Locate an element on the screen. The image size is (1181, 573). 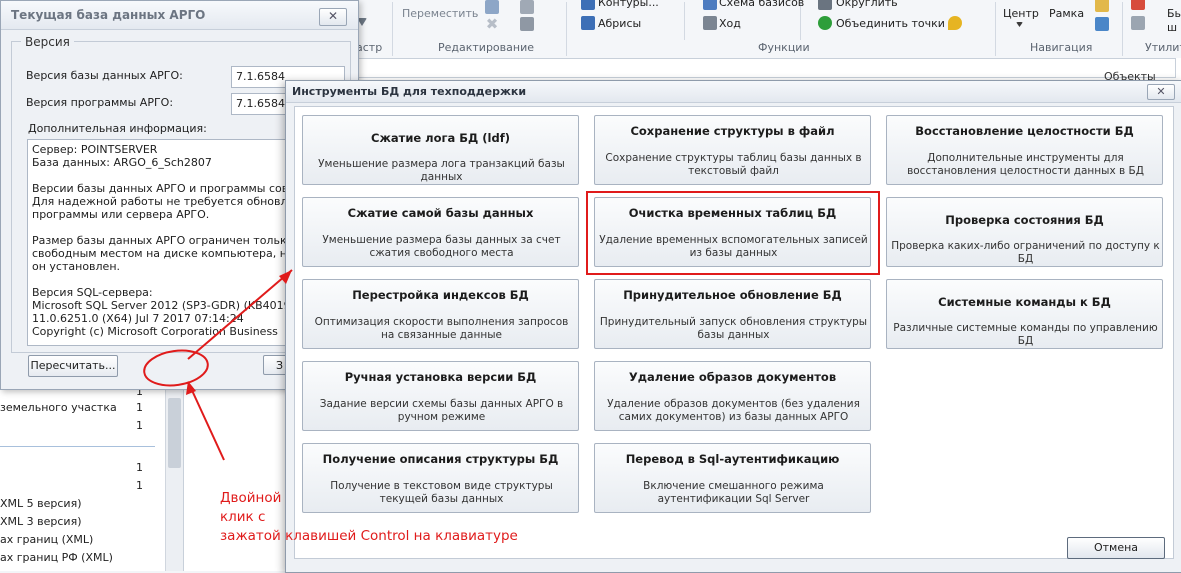
annotation-circle is located at coordinates (176, 368).